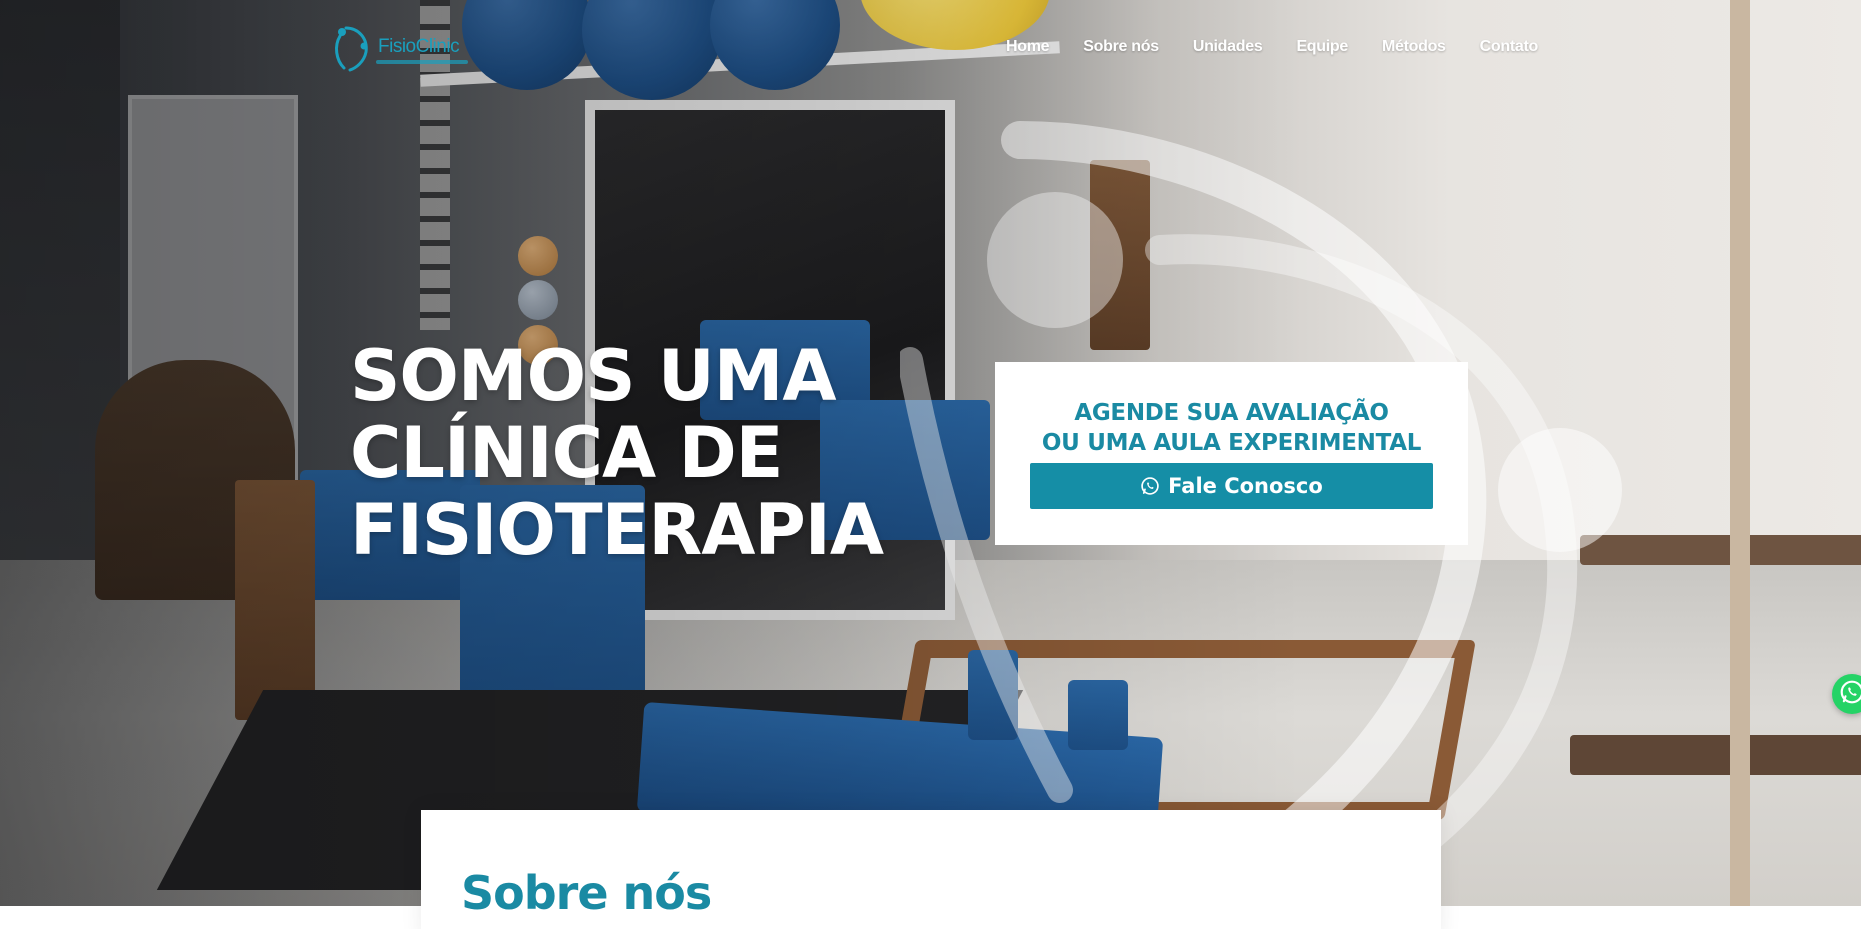 The height and width of the screenshot is (929, 1861). I want to click on nav-item-sobre-nos: Sobre nós, so click(1121, 49).